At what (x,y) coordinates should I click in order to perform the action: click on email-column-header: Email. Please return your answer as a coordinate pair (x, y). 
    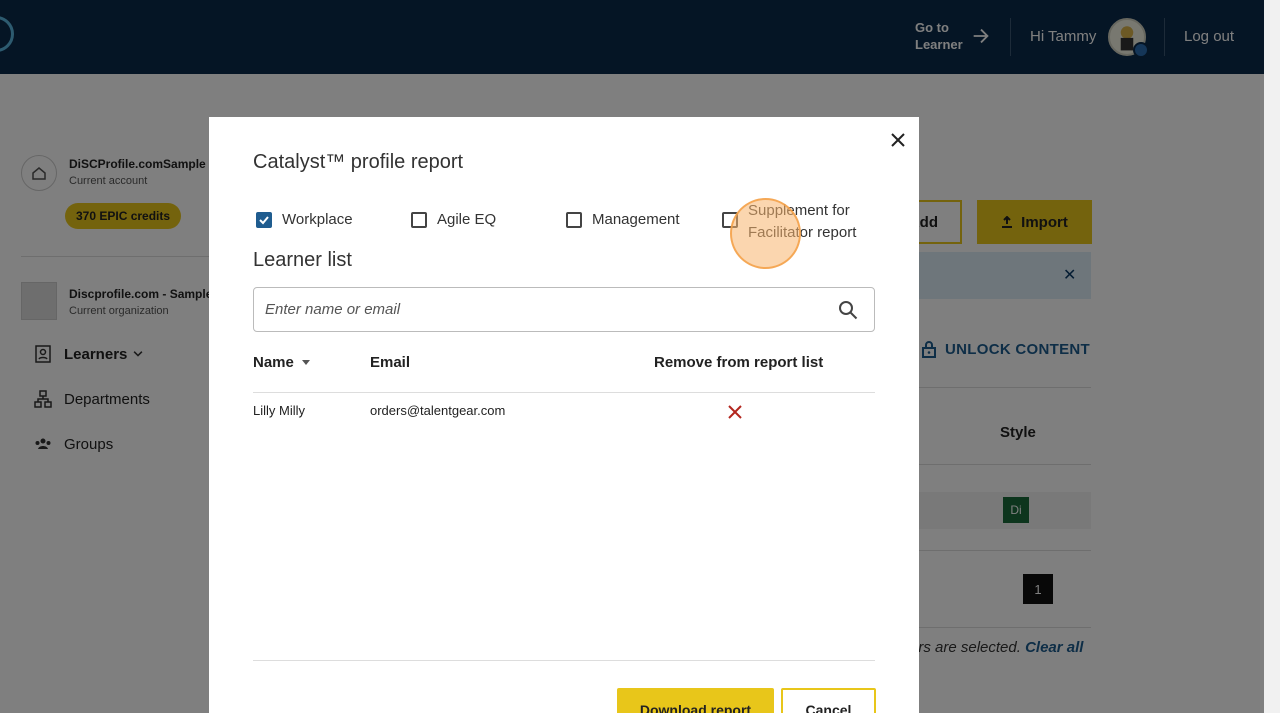
    Looking at the image, I should click on (390, 362).